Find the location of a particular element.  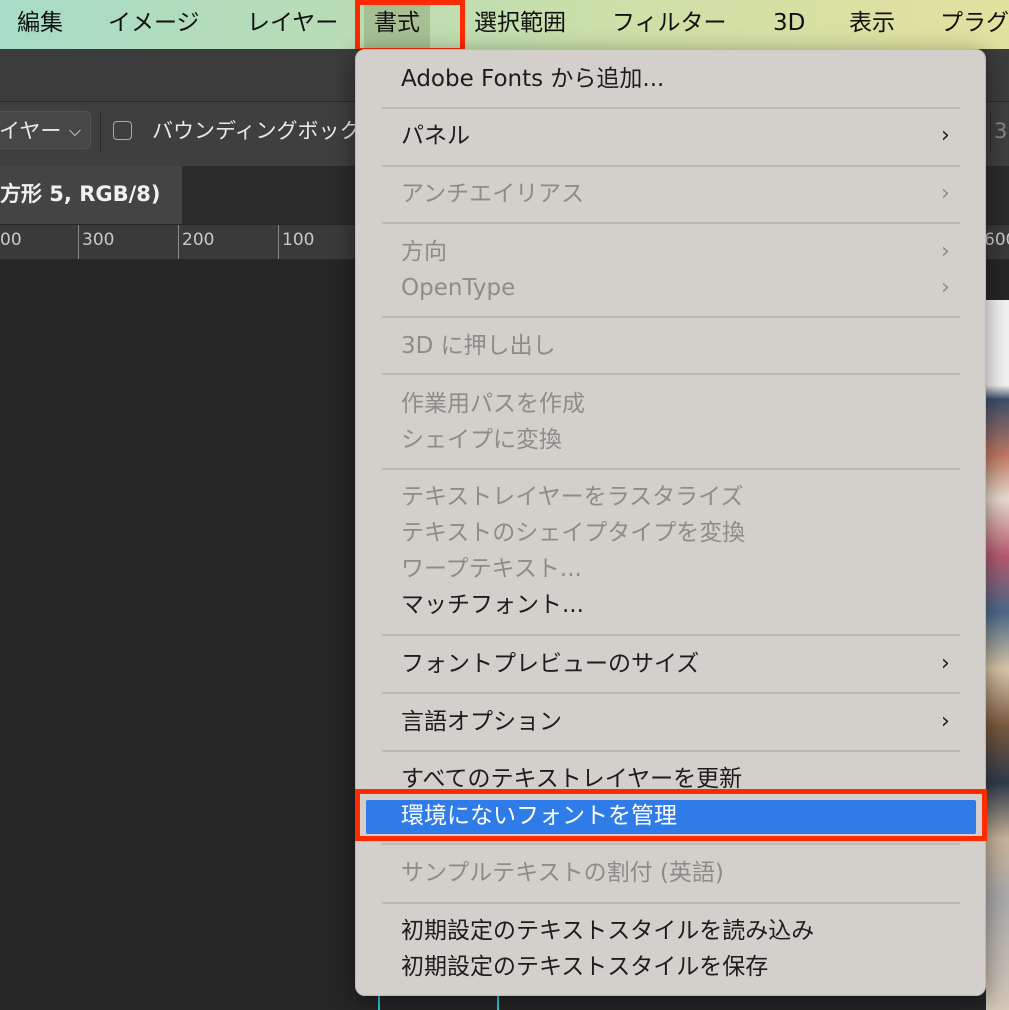

menu-item-direction: 方向 is located at coordinates (424, 252).